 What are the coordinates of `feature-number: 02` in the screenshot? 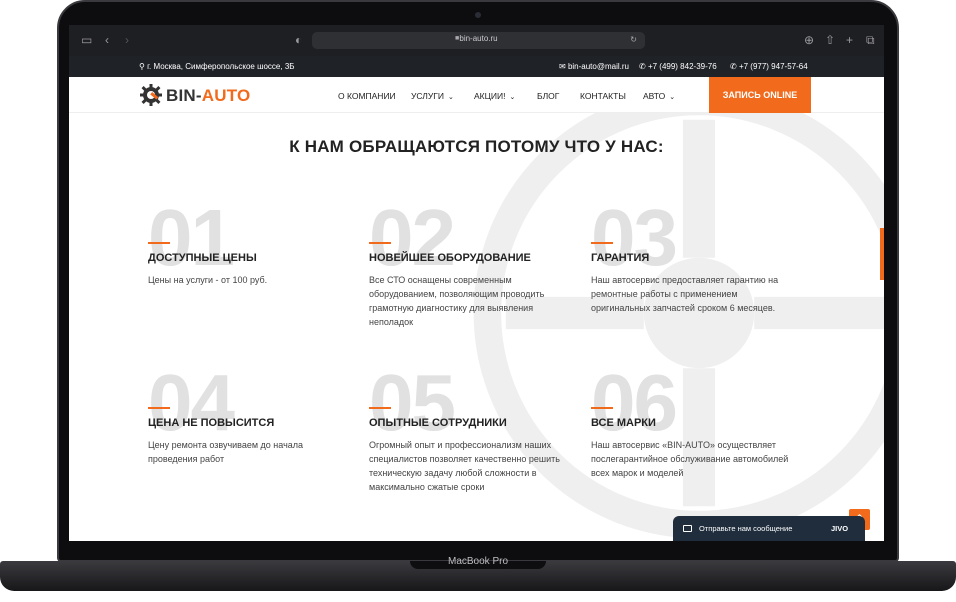 It's located at (412, 237).